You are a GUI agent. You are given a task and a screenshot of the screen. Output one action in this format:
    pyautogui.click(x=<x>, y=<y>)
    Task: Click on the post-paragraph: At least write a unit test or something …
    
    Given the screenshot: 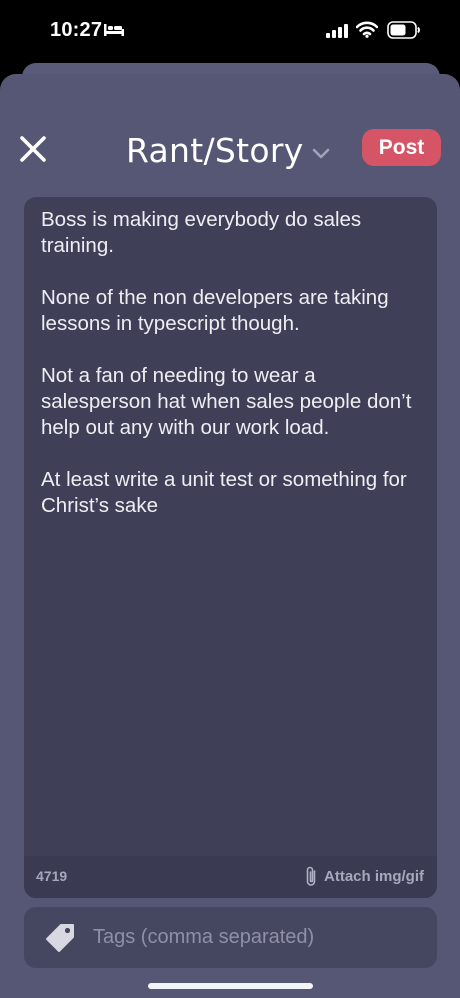 What is the action you would take?
    pyautogui.click(x=224, y=492)
    